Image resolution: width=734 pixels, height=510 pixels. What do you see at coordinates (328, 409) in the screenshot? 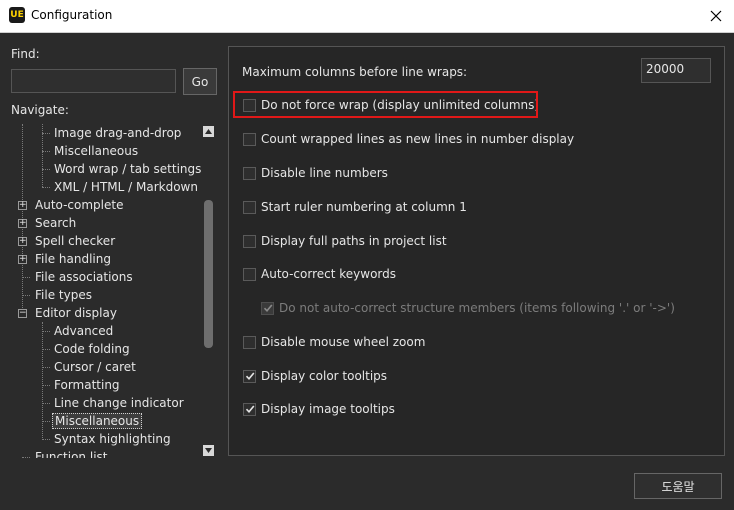
I see `option-label: Display image tooltips` at bounding box center [328, 409].